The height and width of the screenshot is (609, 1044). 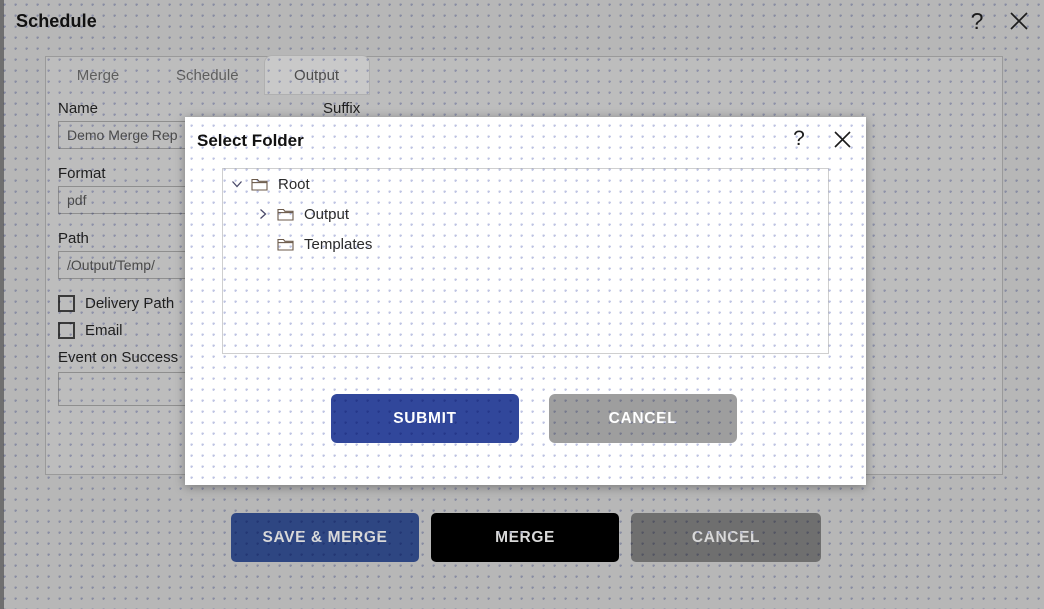 What do you see at coordinates (98, 75) in the screenshot?
I see `tab-merge: Merge` at bounding box center [98, 75].